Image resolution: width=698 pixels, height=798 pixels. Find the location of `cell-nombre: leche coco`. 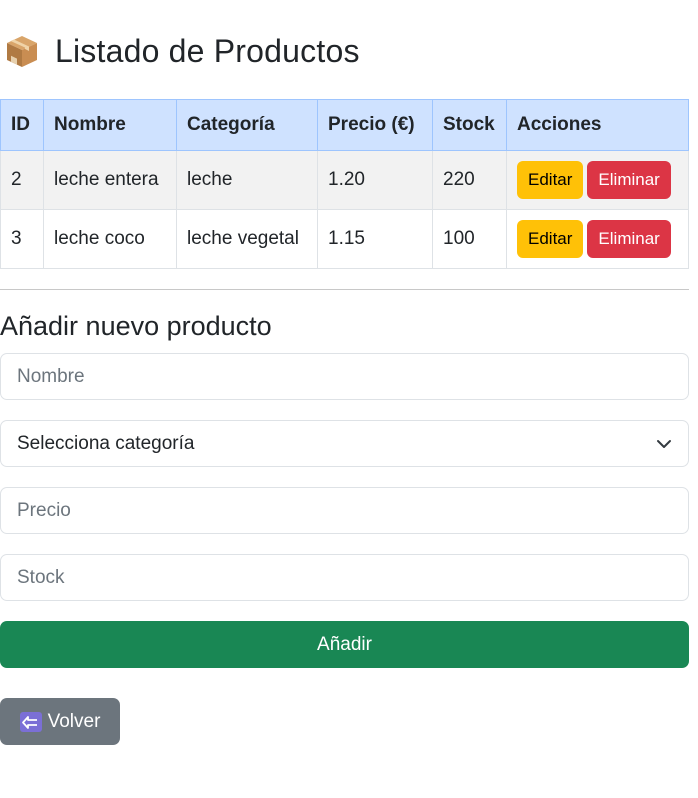

cell-nombre: leche coco is located at coordinates (110, 239).